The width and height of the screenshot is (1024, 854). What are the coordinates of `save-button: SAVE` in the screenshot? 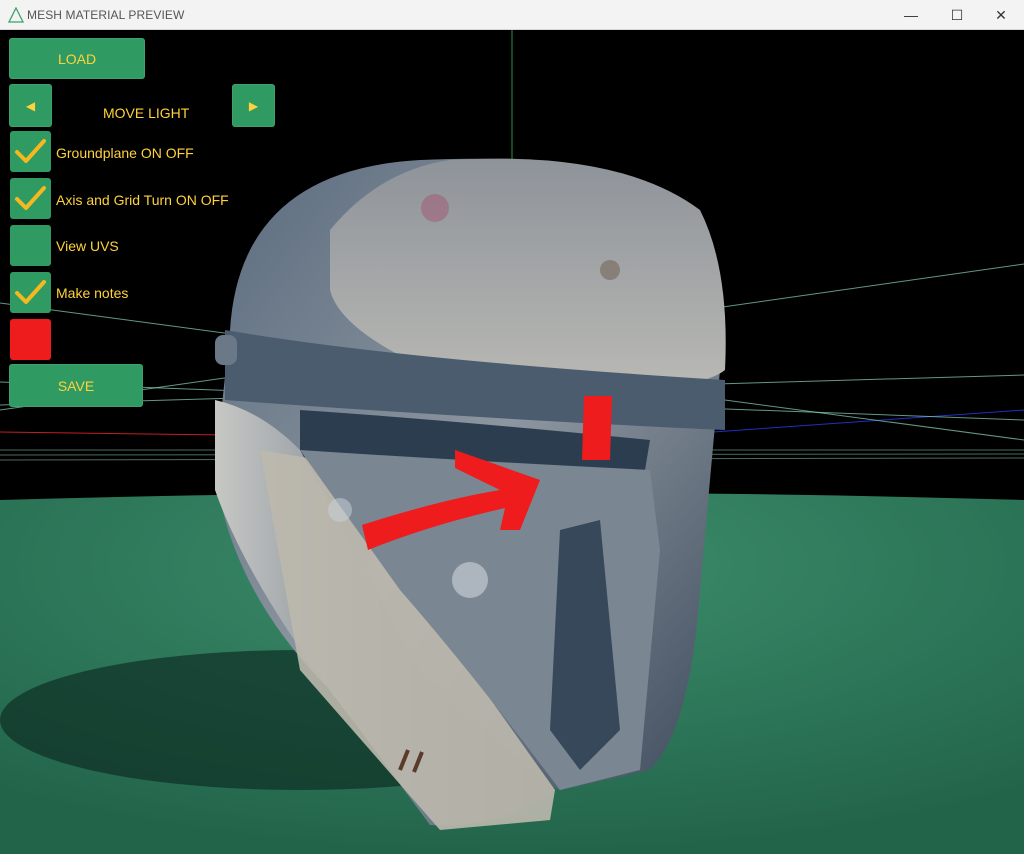 It's located at (76, 385).